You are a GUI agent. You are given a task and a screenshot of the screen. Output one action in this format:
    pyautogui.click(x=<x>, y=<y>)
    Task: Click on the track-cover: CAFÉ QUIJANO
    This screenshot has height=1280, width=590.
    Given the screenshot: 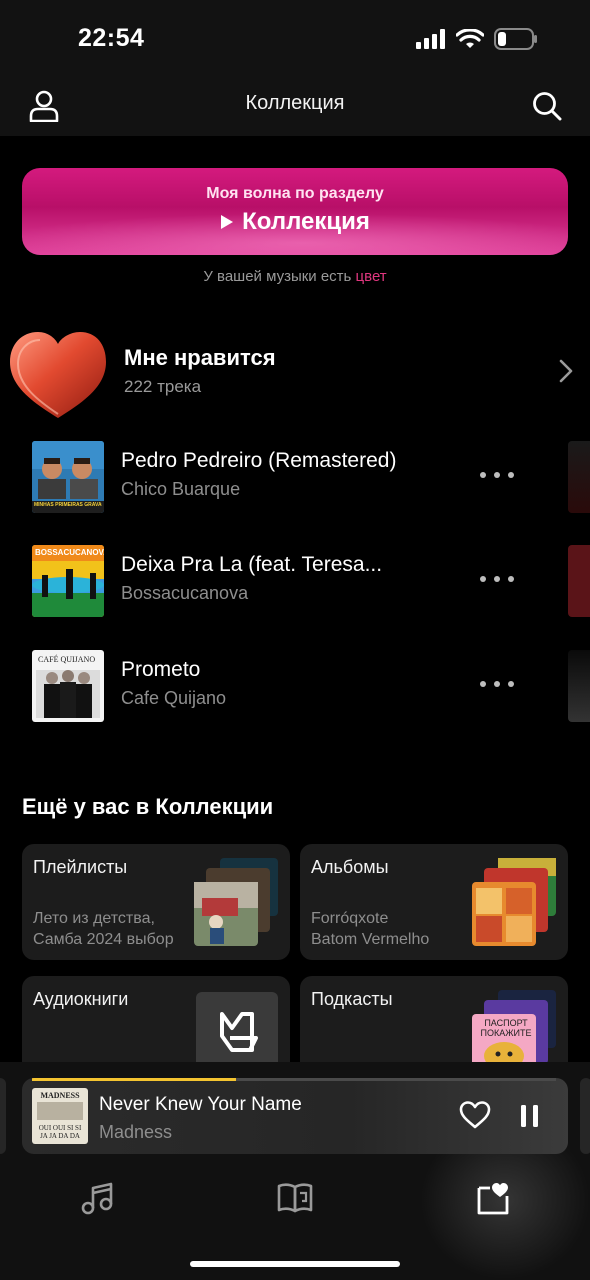 What is the action you would take?
    pyautogui.click(x=68, y=686)
    